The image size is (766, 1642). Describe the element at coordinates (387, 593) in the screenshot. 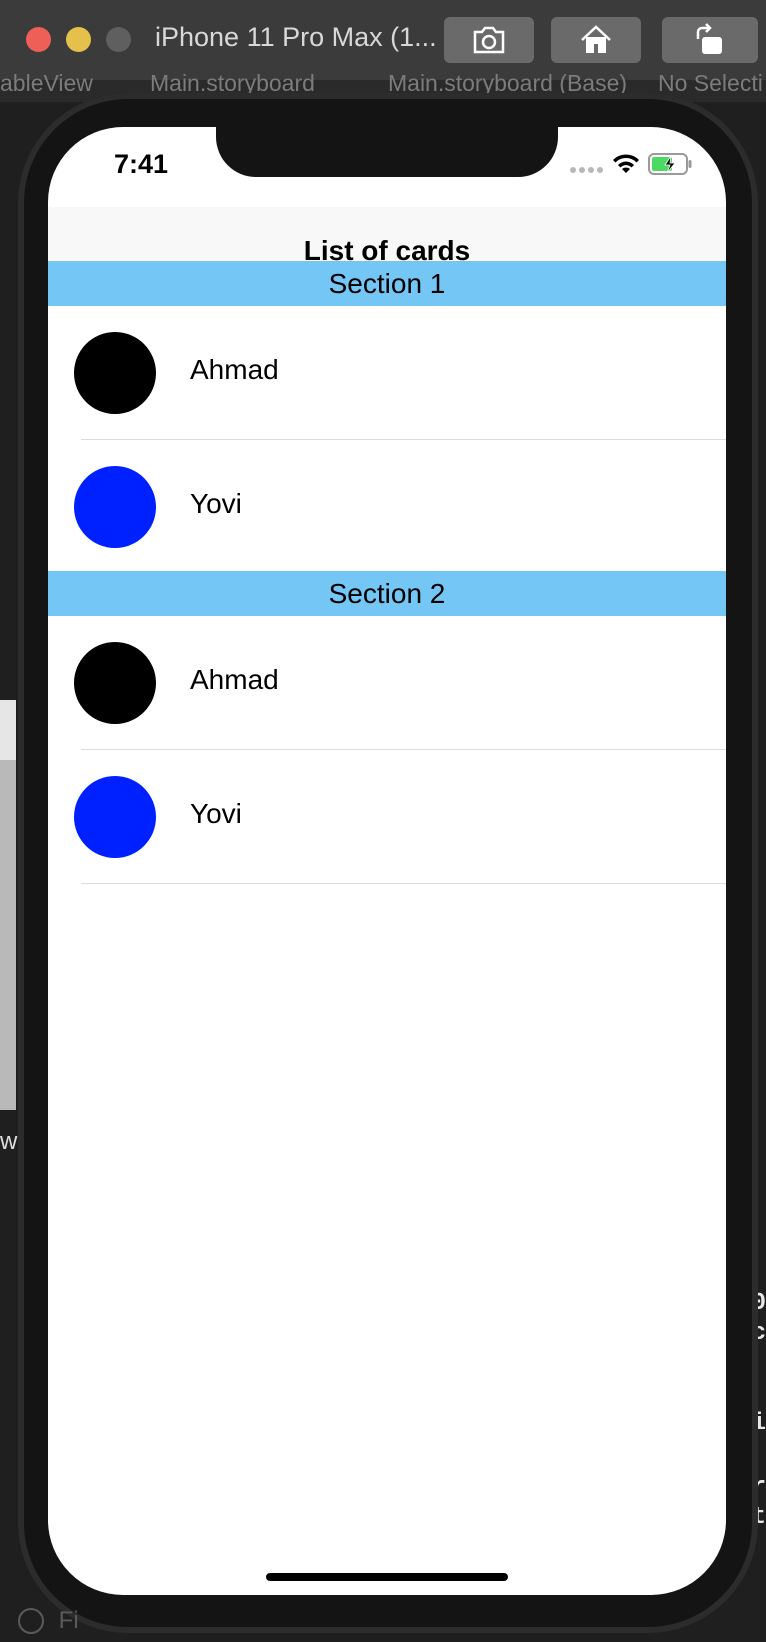

I see `section-header: Section 2` at that location.